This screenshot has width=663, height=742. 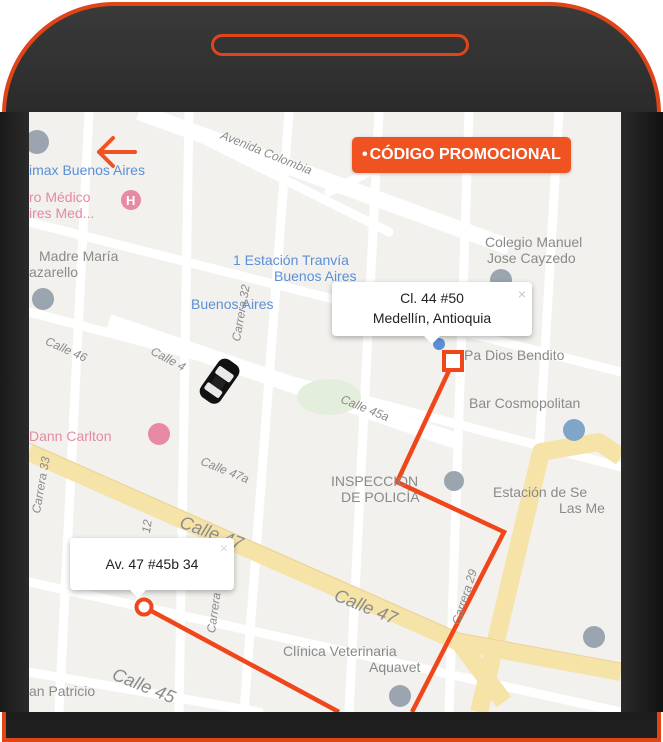 I want to click on map-label-medical: ro Médico, so click(x=59, y=197).